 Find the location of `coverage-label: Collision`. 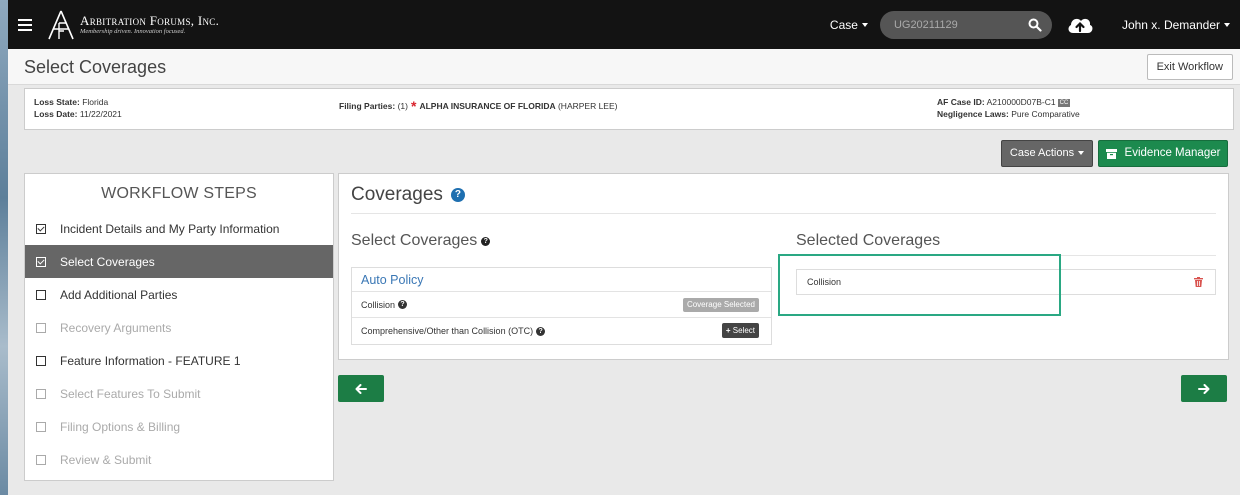

coverage-label: Collision is located at coordinates (378, 304).